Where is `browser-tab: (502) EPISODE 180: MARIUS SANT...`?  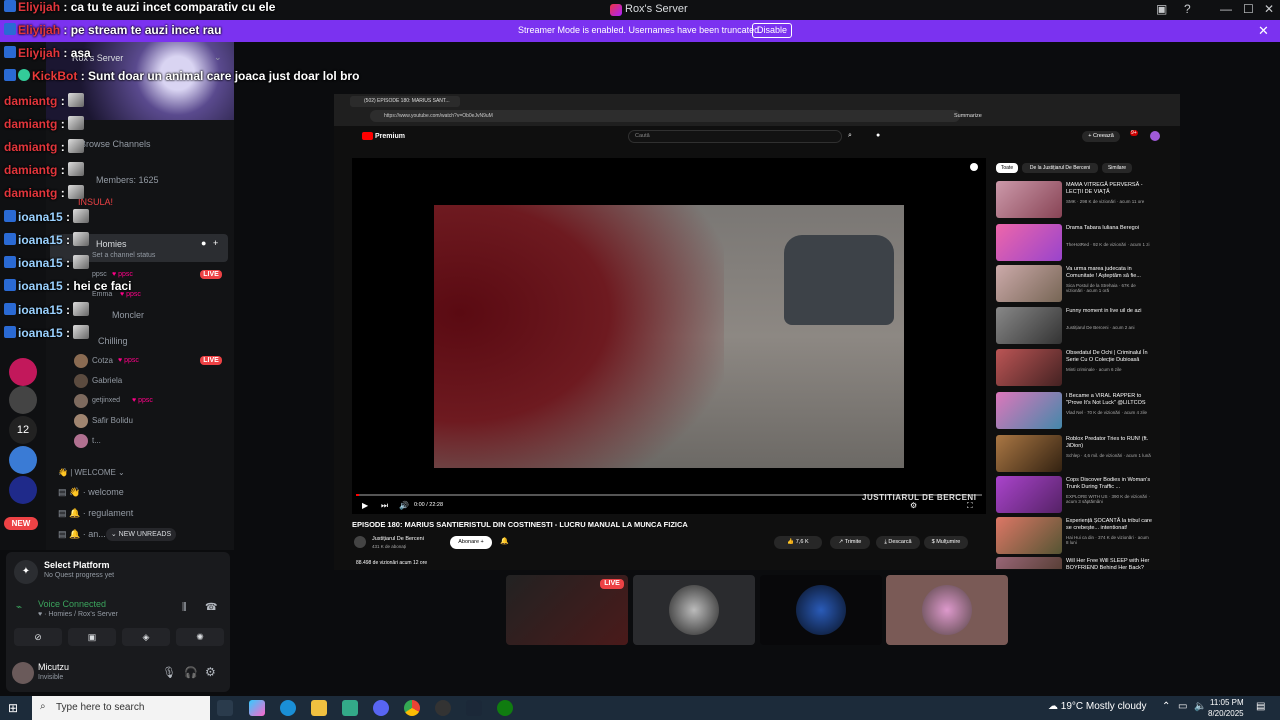
browser-tab: (502) EPISODE 180: MARIUS SANT... is located at coordinates (405, 101).